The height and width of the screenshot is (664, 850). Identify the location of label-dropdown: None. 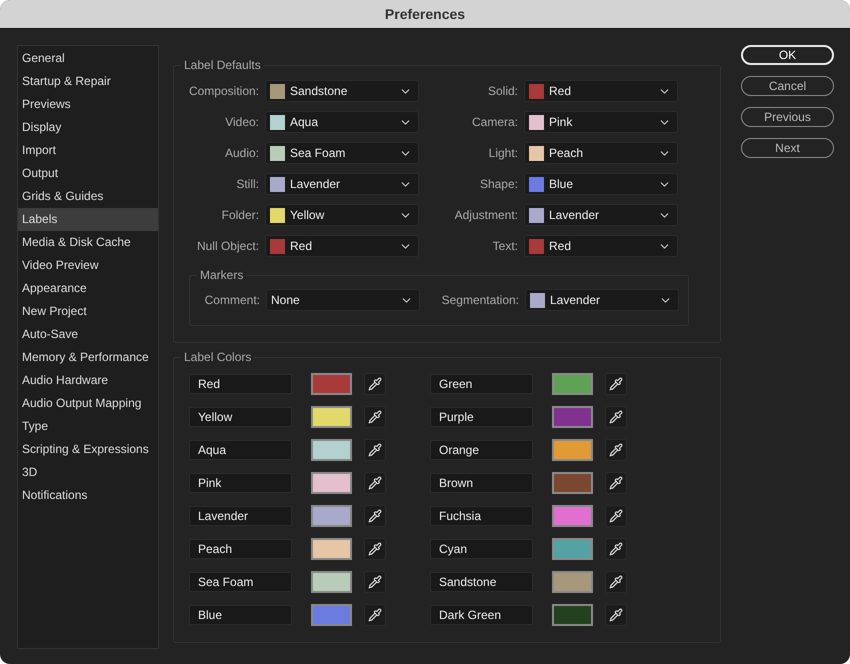
(343, 300).